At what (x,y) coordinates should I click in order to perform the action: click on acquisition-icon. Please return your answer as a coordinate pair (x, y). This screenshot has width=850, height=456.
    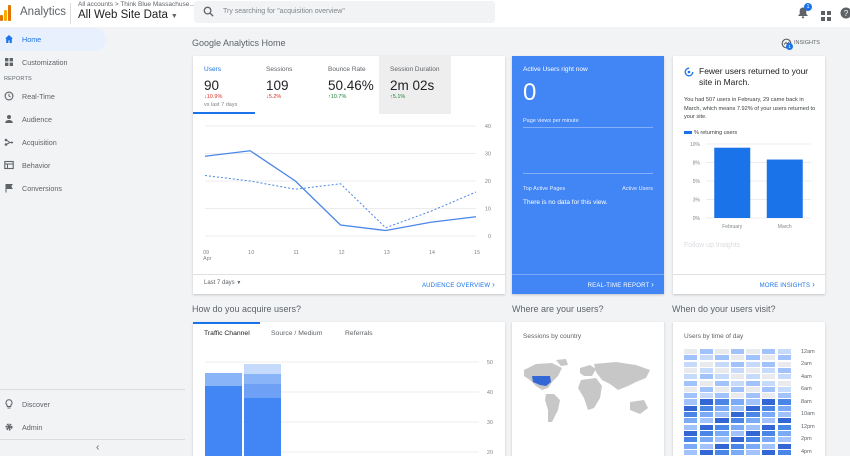
    Looking at the image, I should click on (9, 142).